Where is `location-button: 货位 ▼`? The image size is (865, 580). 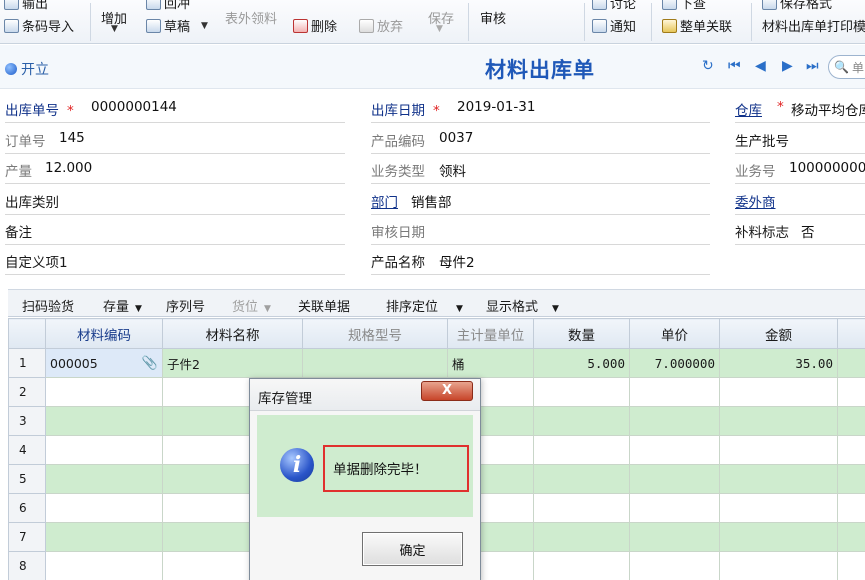 location-button: 货位 ▼ is located at coordinates (251, 305).